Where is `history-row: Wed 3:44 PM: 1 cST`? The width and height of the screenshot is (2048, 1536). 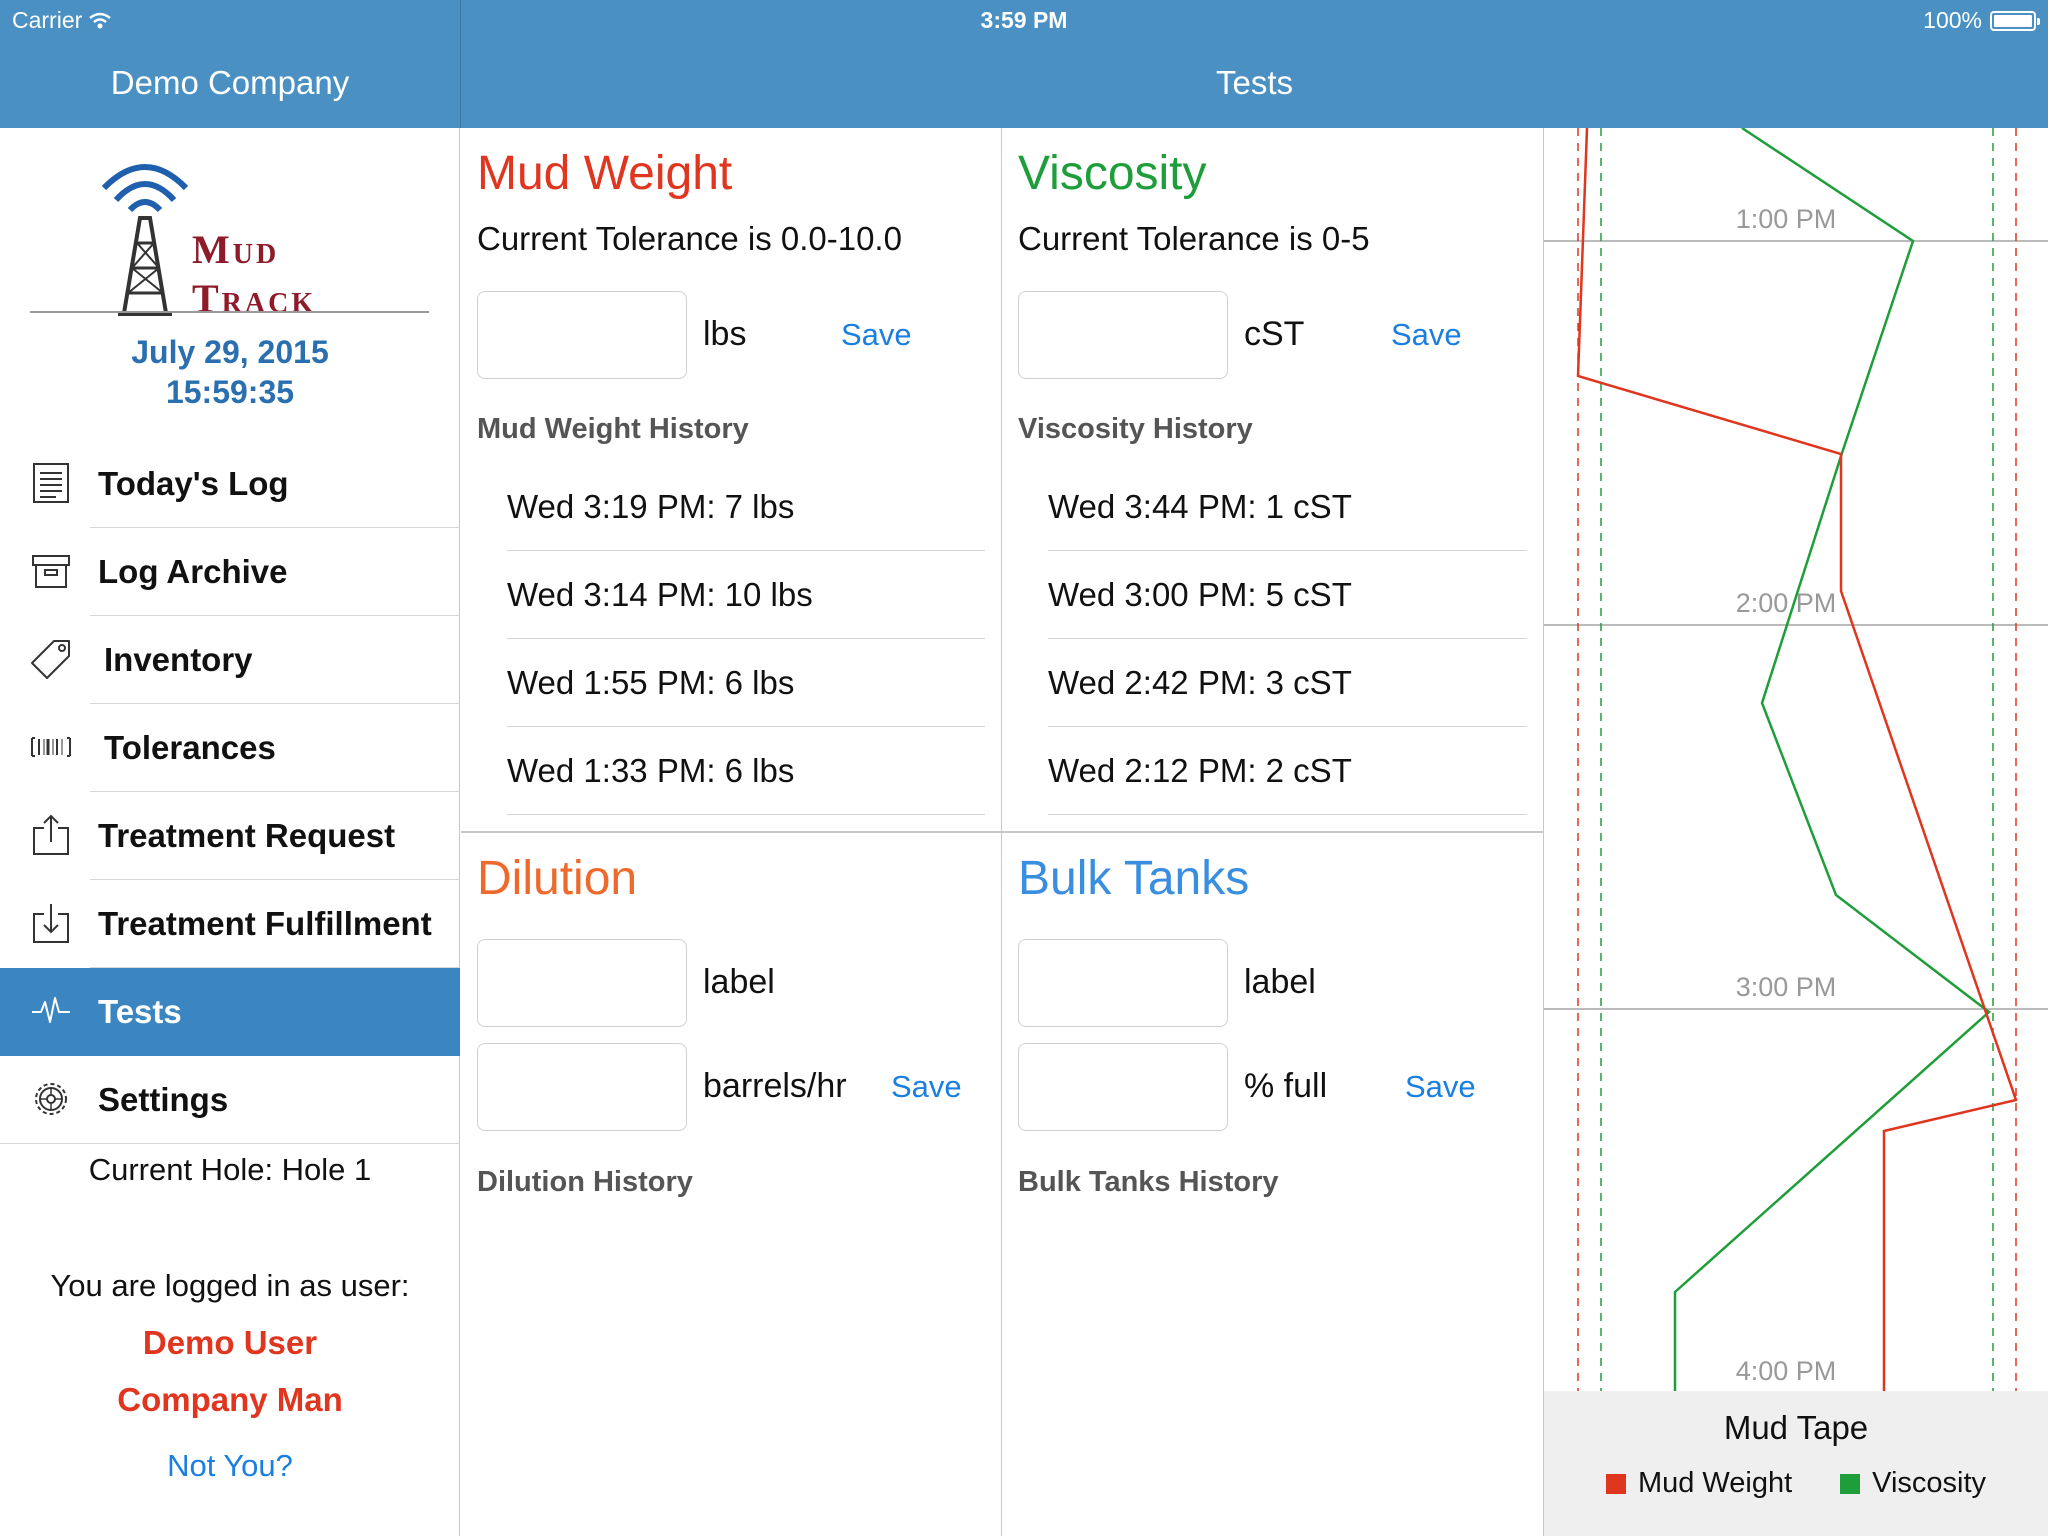
history-row: Wed 3:44 PM: 1 cST is located at coordinates (1287, 507).